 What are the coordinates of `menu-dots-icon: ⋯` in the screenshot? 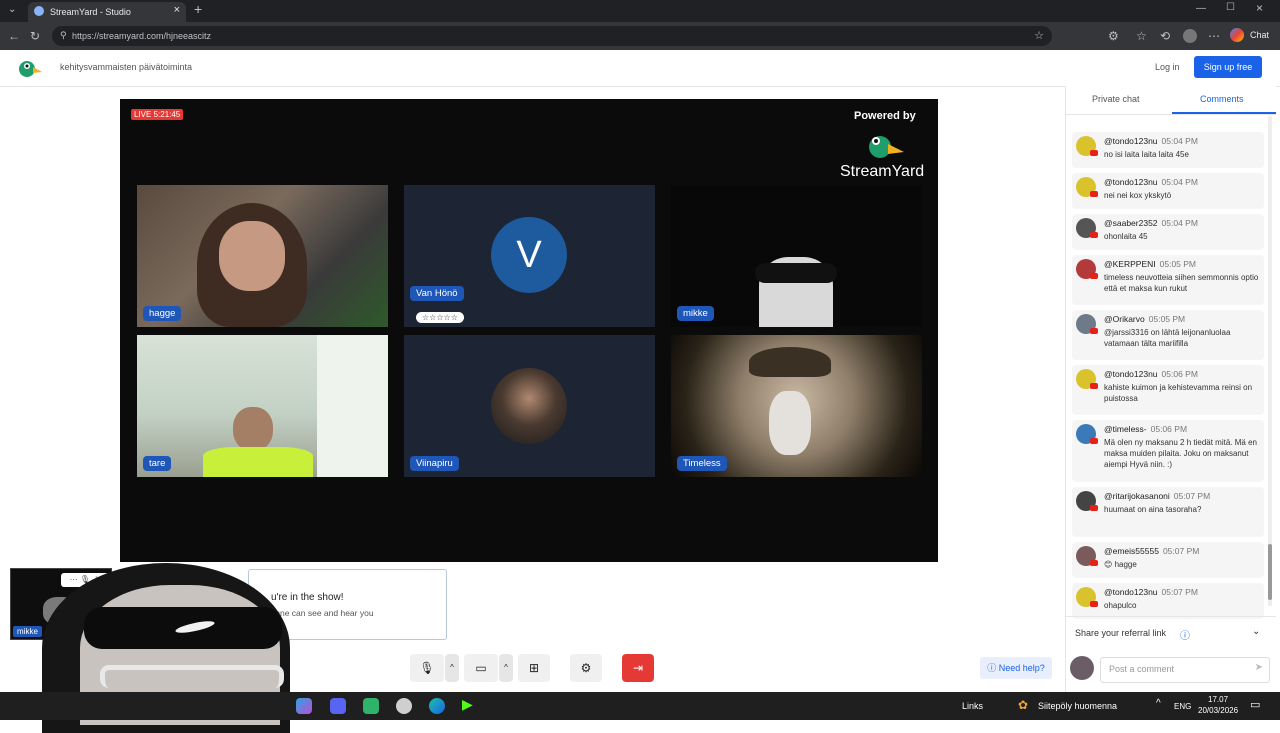 It's located at (1214, 36).